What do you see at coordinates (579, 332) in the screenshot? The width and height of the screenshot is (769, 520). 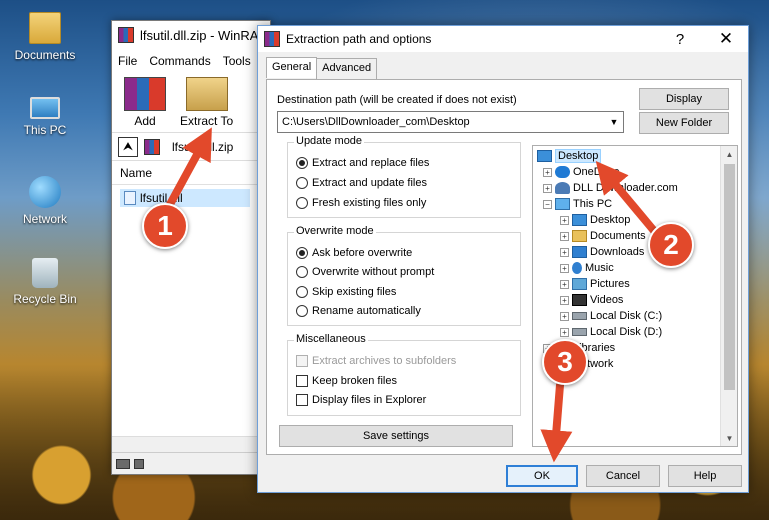 I see `local-disk-icon` at bounding box center [579, 332].